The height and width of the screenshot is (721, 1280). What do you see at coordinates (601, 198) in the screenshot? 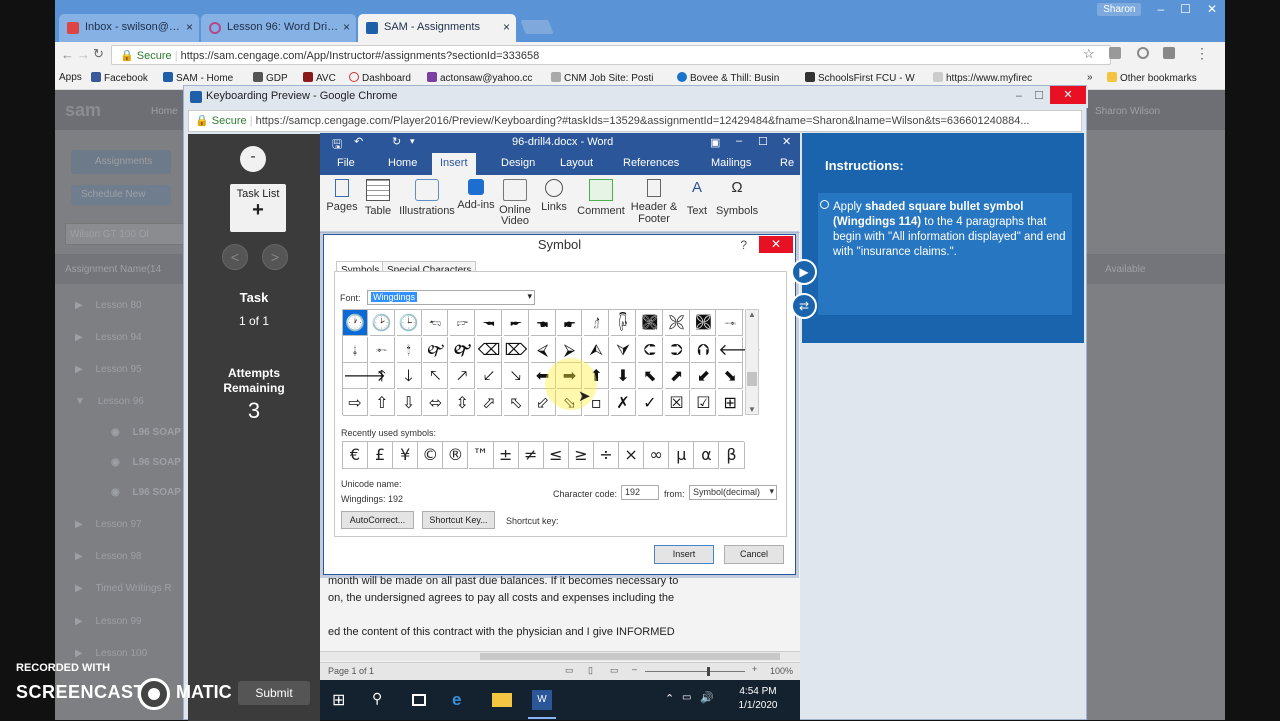
I see `comment-button: Comment` at bounding box center [601, 198].